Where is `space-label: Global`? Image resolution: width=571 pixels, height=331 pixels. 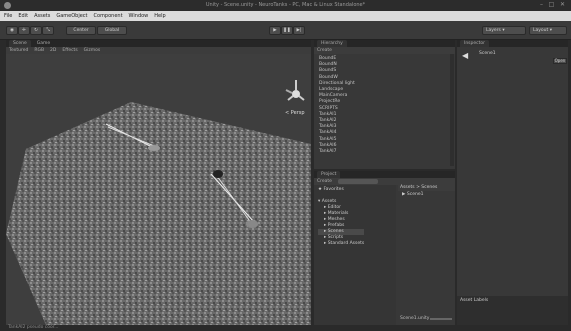
space-label: Global is located at coordinates (112, 30).